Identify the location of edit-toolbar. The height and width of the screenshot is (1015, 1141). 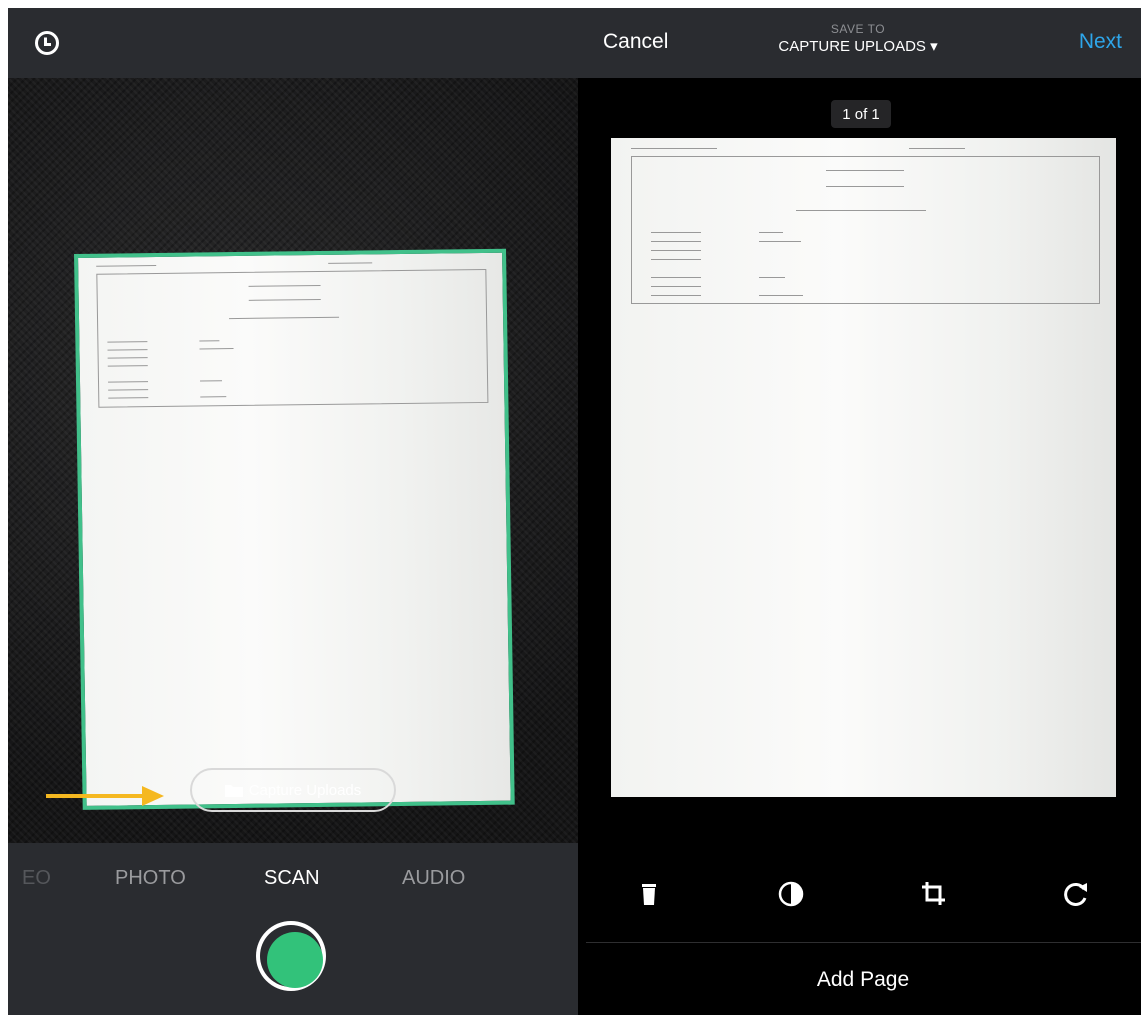
(859, 903).